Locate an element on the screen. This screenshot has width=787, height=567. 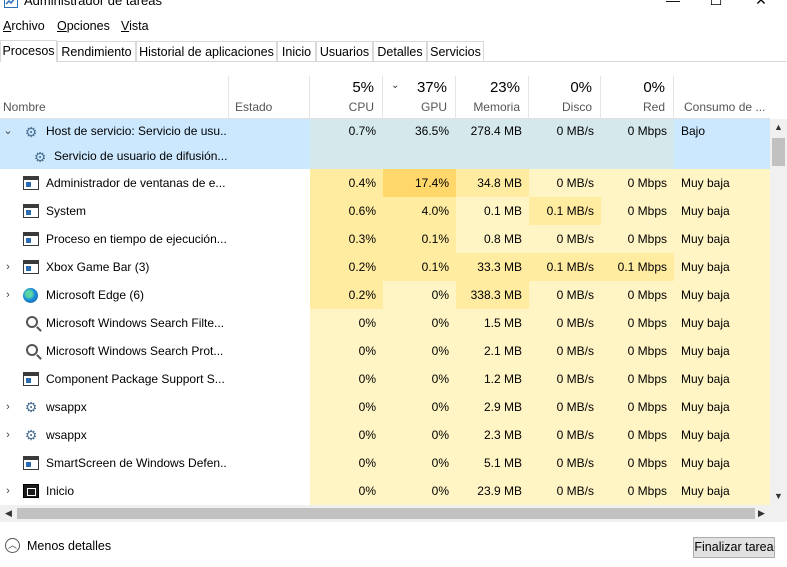
header-name: Nombre is located at coordinates (114, 97).